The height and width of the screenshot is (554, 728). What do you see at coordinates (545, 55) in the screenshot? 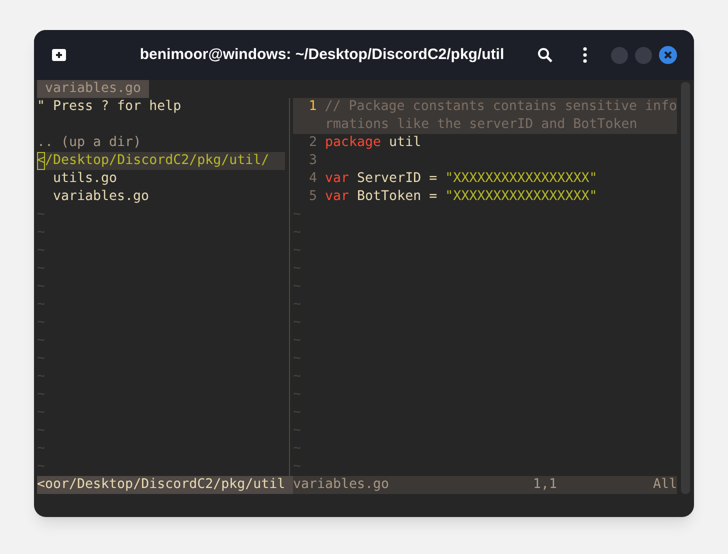
I see `search-icon` at bounding box center [545, 55].